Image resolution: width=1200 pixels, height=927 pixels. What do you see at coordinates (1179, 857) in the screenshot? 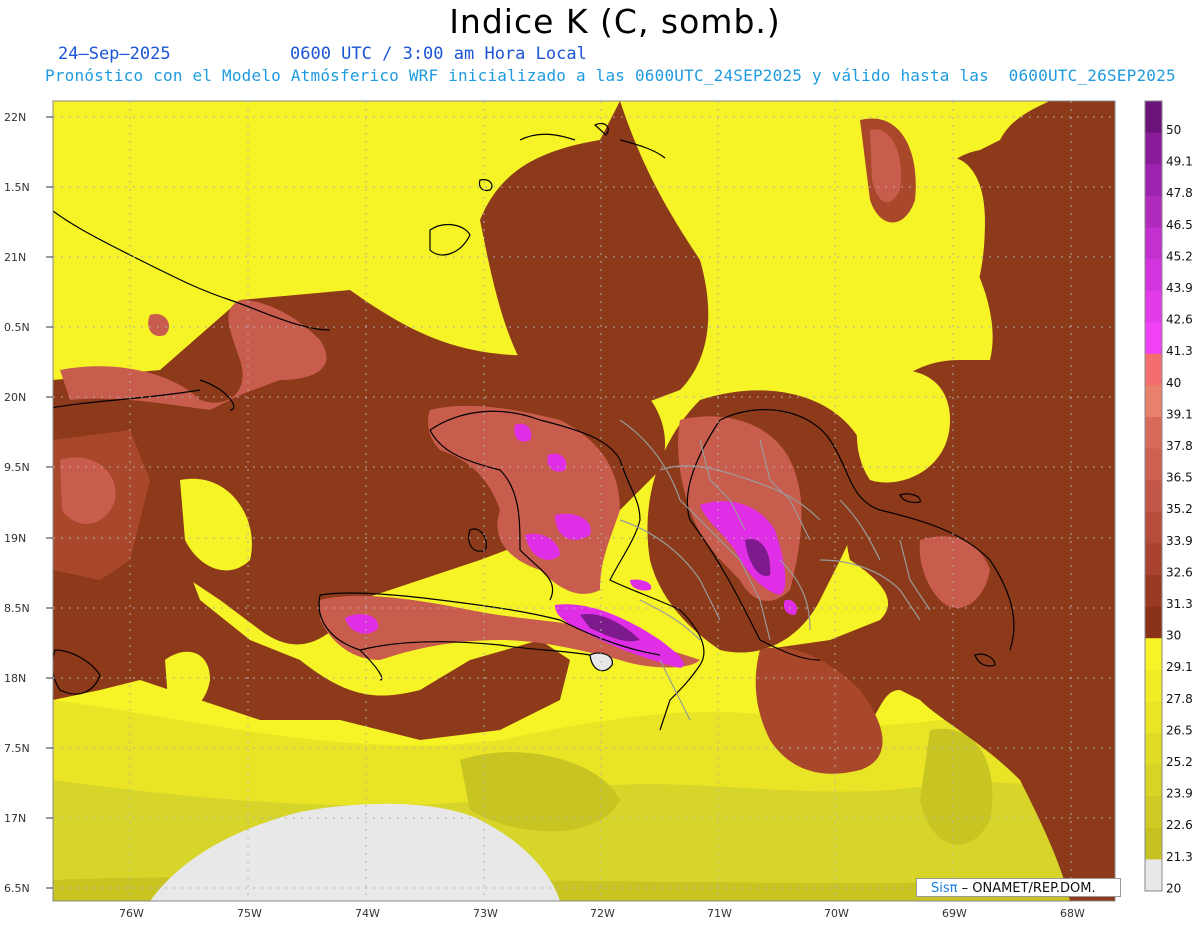
I see `colorbar-label: 21.3` at bounding box center [1179, 857].